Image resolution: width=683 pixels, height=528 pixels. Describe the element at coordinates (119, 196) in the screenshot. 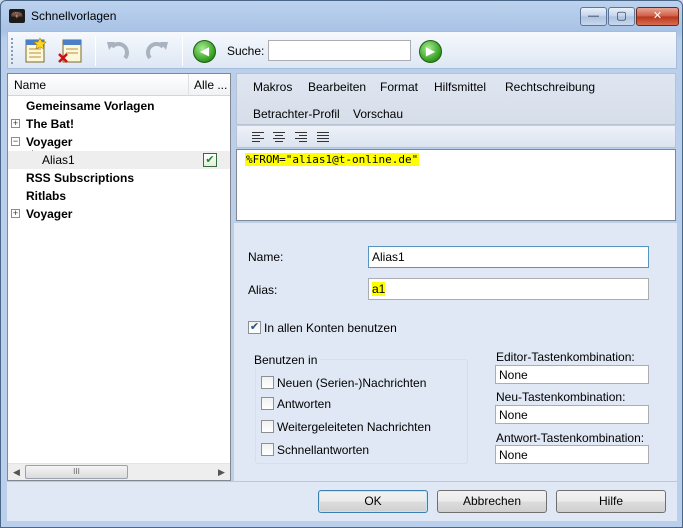

I see `tree-item-ritlabs: Ritlabs` at that location.